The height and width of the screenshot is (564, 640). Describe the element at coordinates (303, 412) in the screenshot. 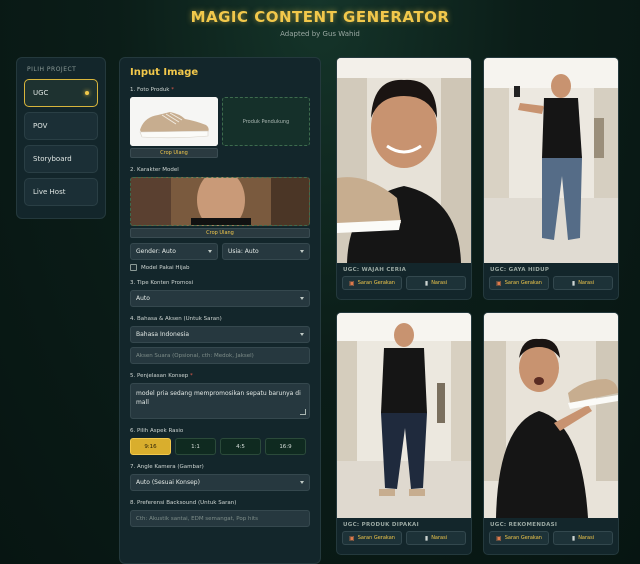

I see `resize-handle-icon` at that location.